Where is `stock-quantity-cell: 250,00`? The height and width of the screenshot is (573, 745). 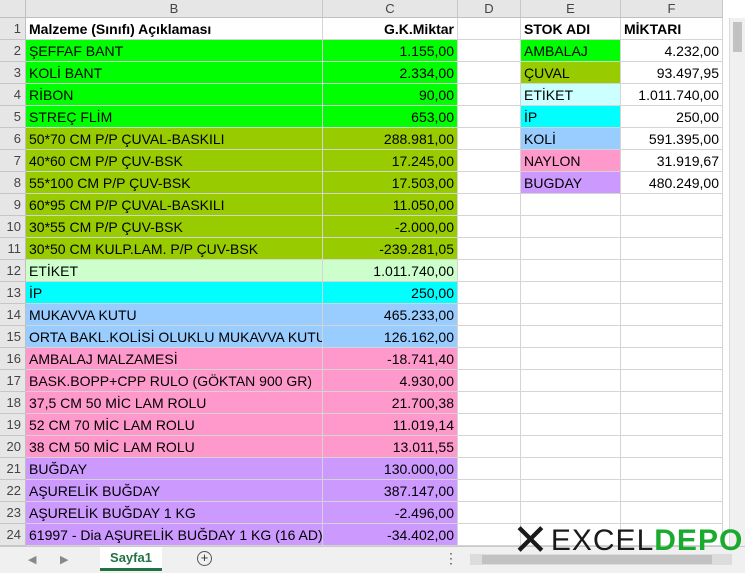 stock-quantity-cell: 250,00 is located at coordinates (672, 117).